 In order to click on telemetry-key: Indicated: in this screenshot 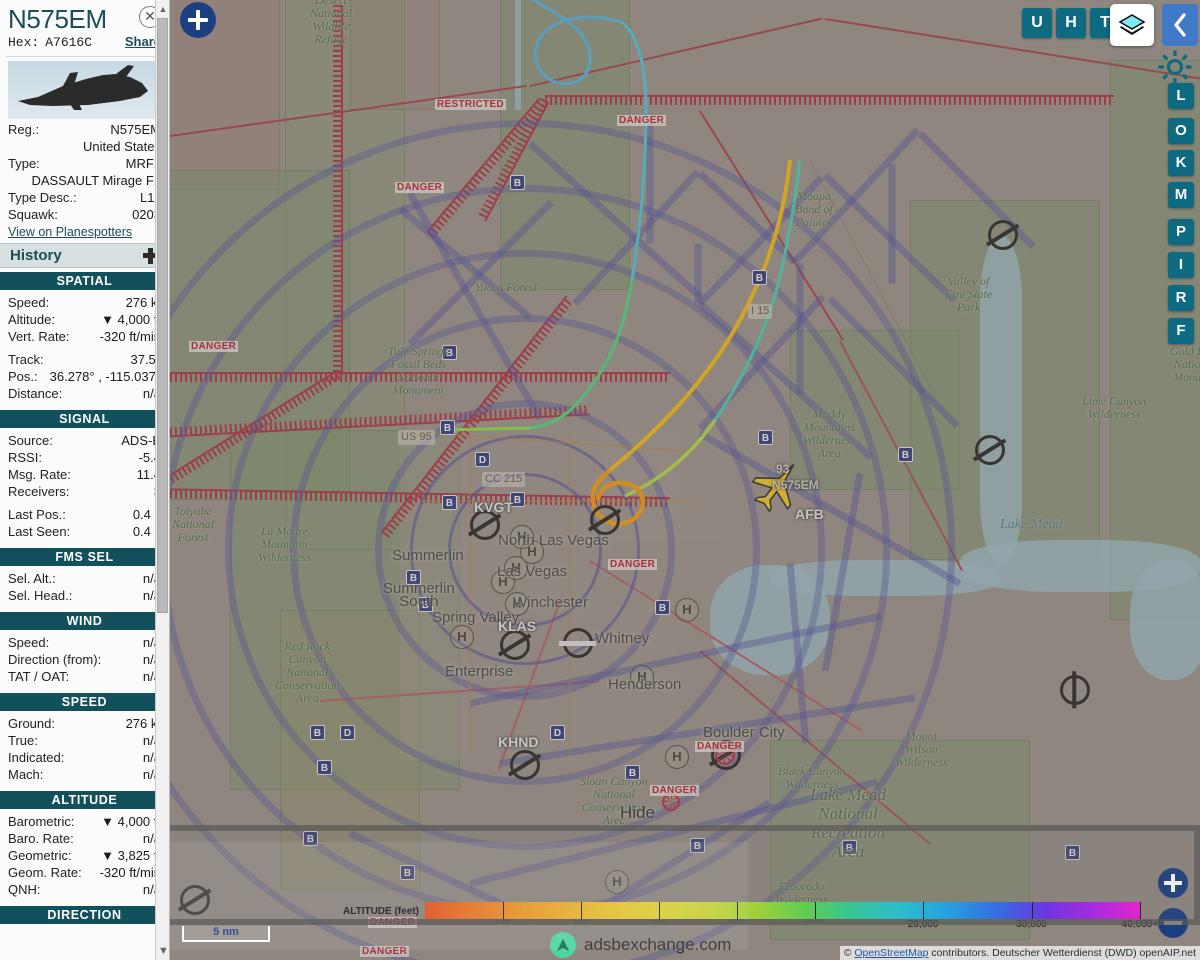, I will do `click(36, 757)`.